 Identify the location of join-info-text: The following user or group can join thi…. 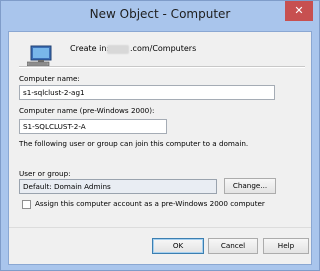
(134, 143).